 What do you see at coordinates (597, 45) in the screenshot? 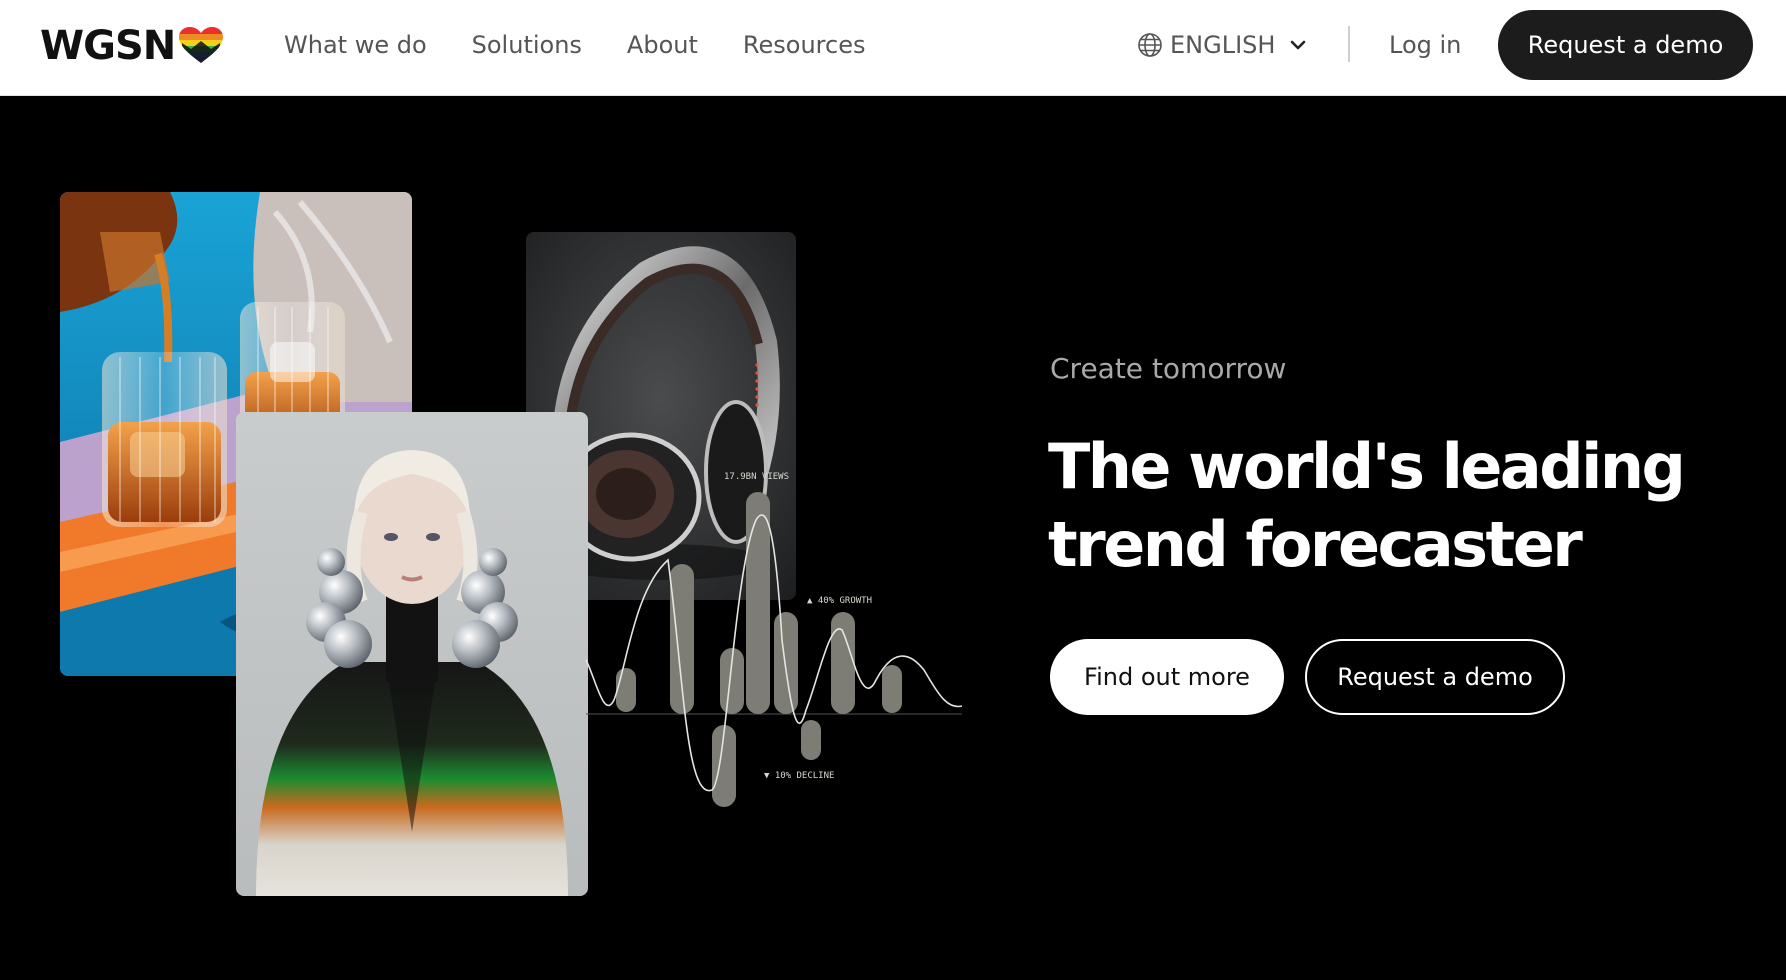
I see `primary-nav: What we do Solutions About Resources` at bounding box center [597, 45].